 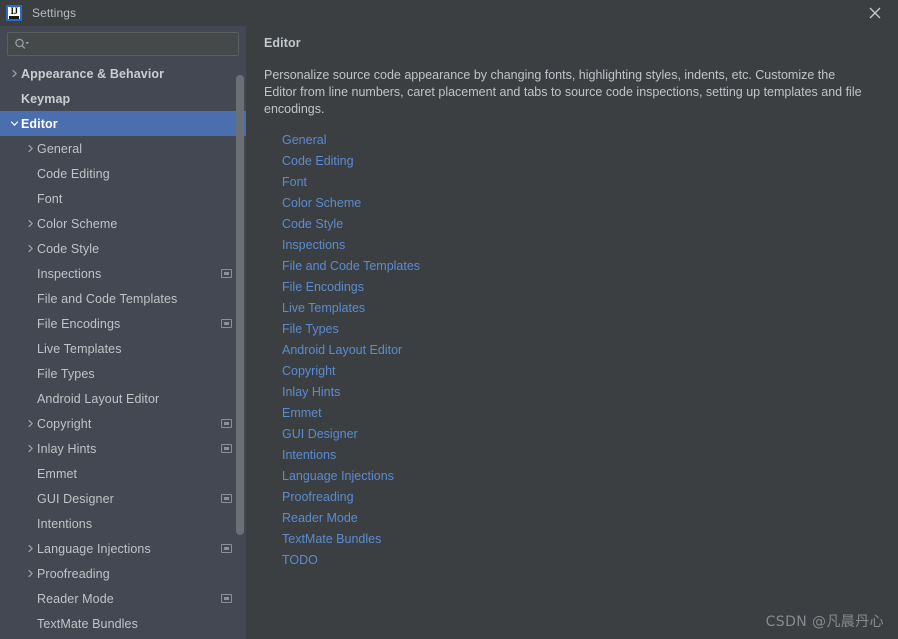 I want to click on link-general: General, so click(x=304, y=140).